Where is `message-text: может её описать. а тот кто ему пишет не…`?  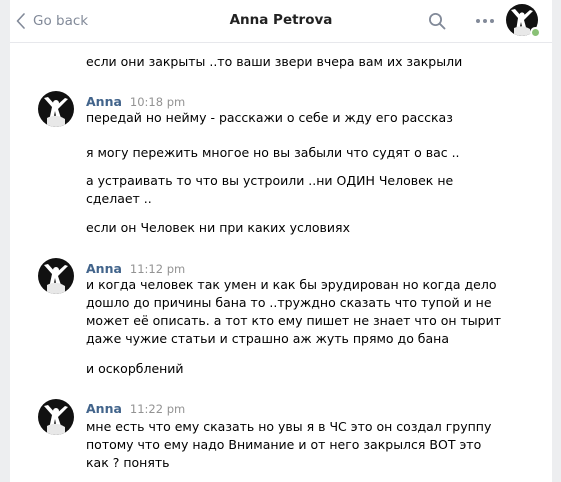 message-text: может её описать. а тот кто ему пишет не… is located at coordinates (293, 320).